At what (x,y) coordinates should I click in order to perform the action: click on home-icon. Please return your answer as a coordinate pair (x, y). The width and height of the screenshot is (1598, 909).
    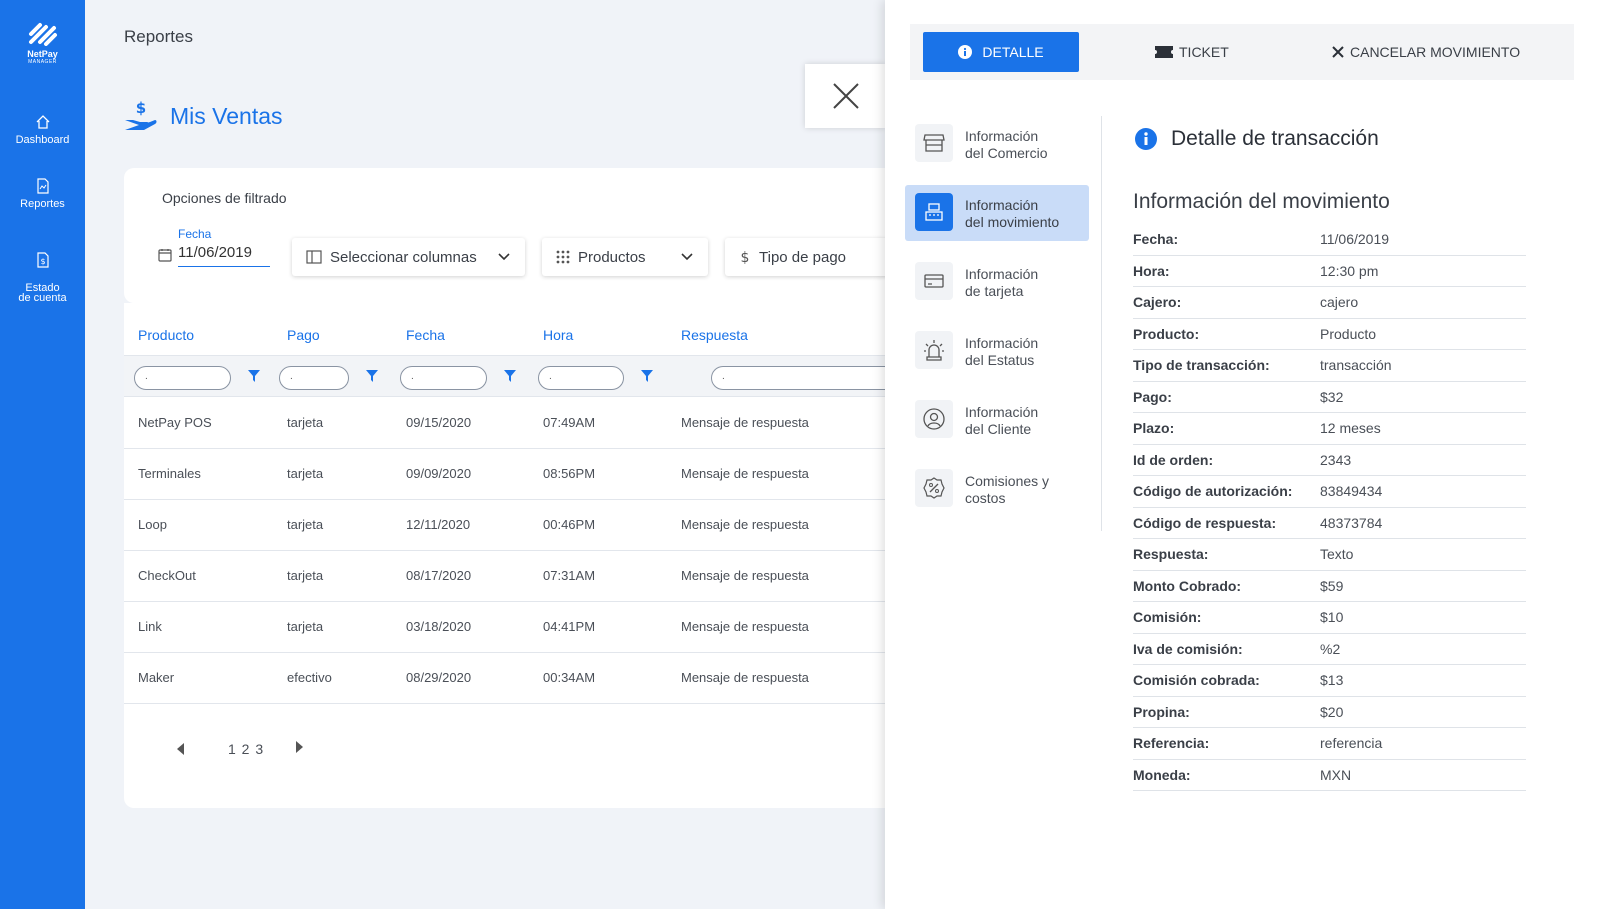
    Looking at the image, I should click on (42, 122).